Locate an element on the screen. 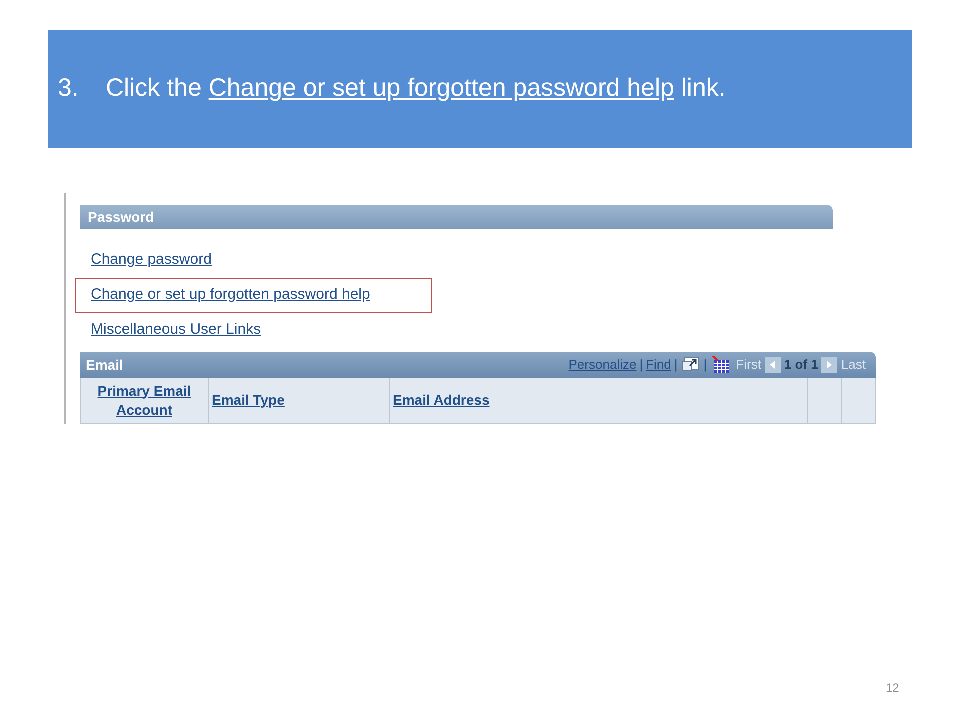  nav-label: Last is located at coordinates (853, 365).